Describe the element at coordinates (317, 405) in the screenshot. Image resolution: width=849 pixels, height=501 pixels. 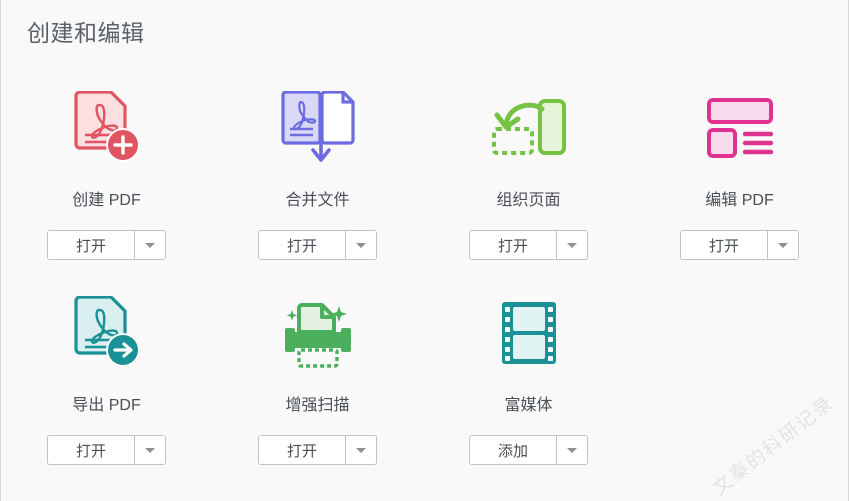
I see `tile-label: 增强扫描` at that location.